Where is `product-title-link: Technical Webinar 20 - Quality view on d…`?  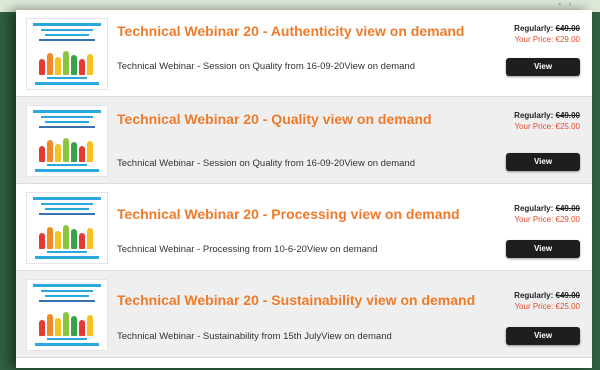
product-title-link: Technical Webinar 20 - Quality view on d… is located at coordinates (274, 119).